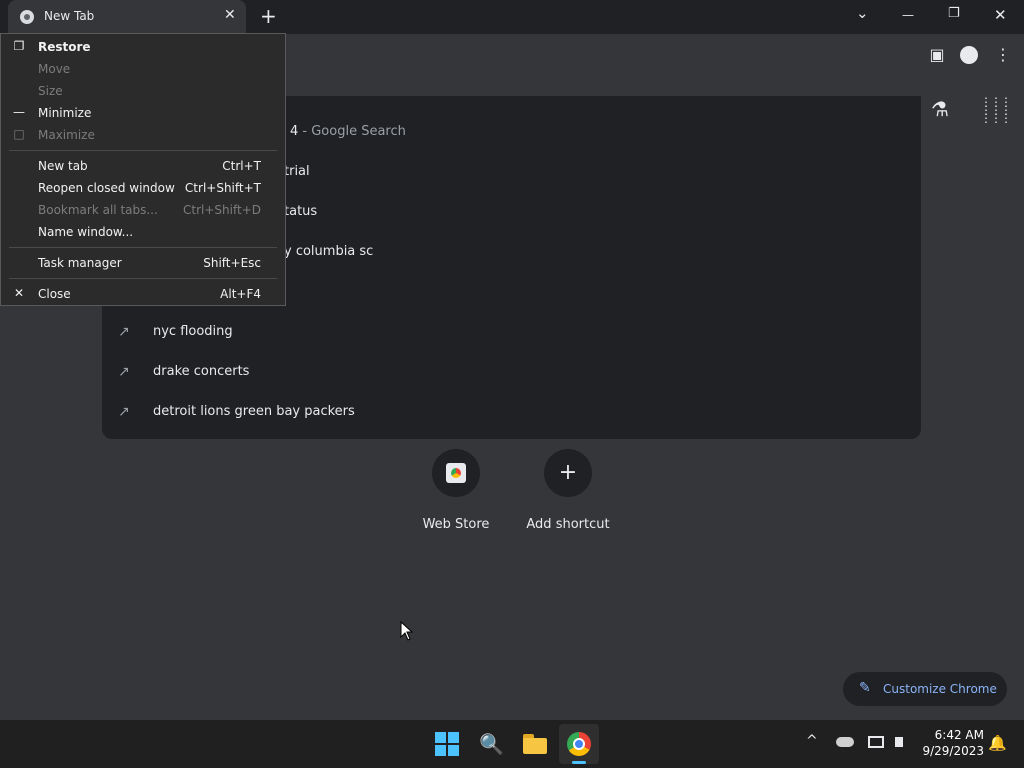 The height and width of the screenshot is (768, 1024). I want to click on notification-bell-icon: 🔔, so click(997, 743).